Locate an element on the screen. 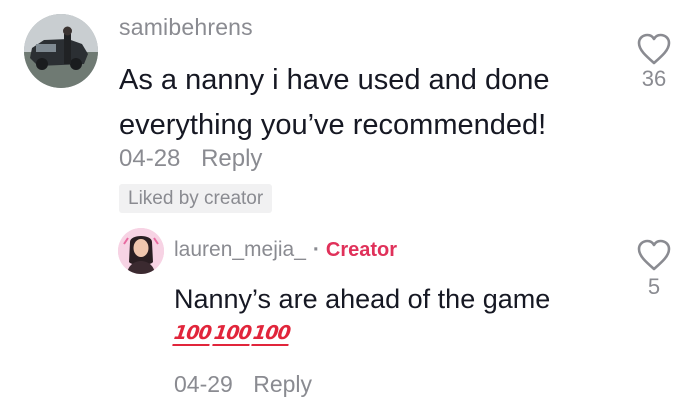 The height and width of the screenshot is (413, 700). reply-avatar is located at coordinates (141, 251).